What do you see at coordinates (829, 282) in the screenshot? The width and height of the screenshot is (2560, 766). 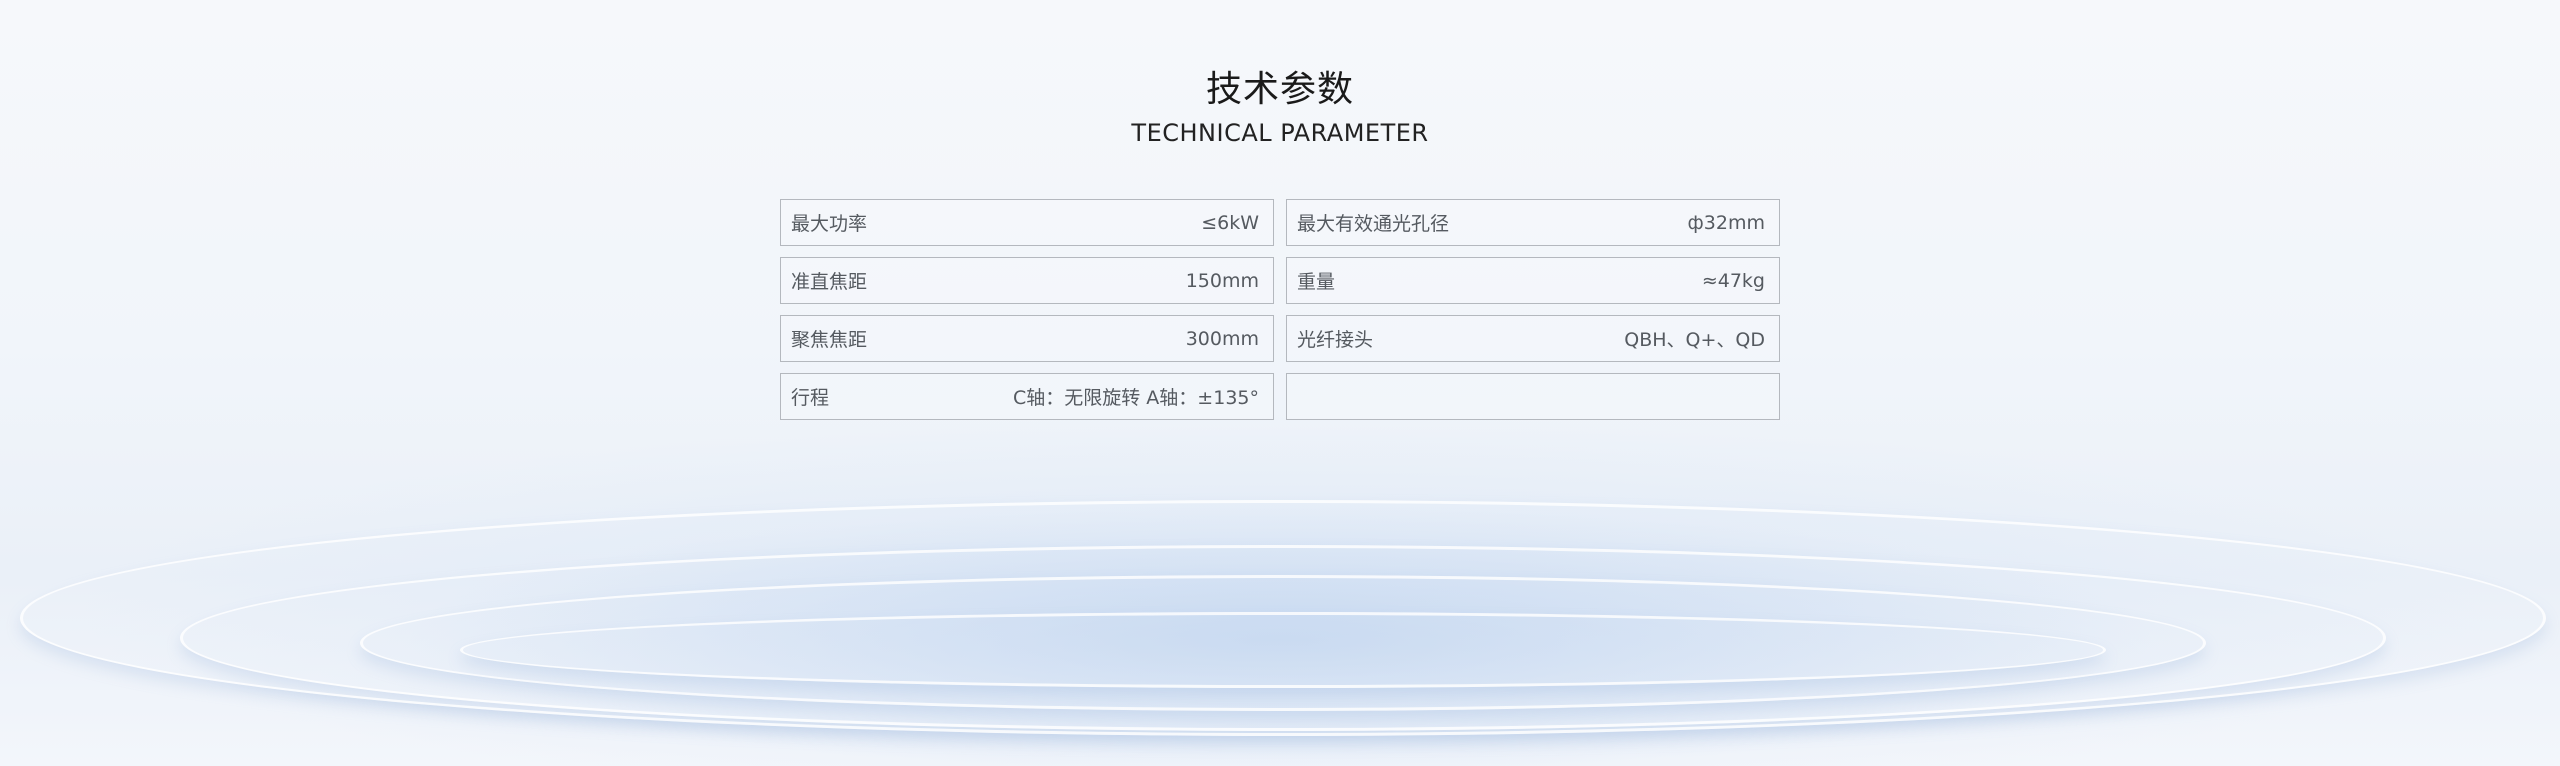 I see `param-label: 准直焦距` at bounding box center [829, 282].